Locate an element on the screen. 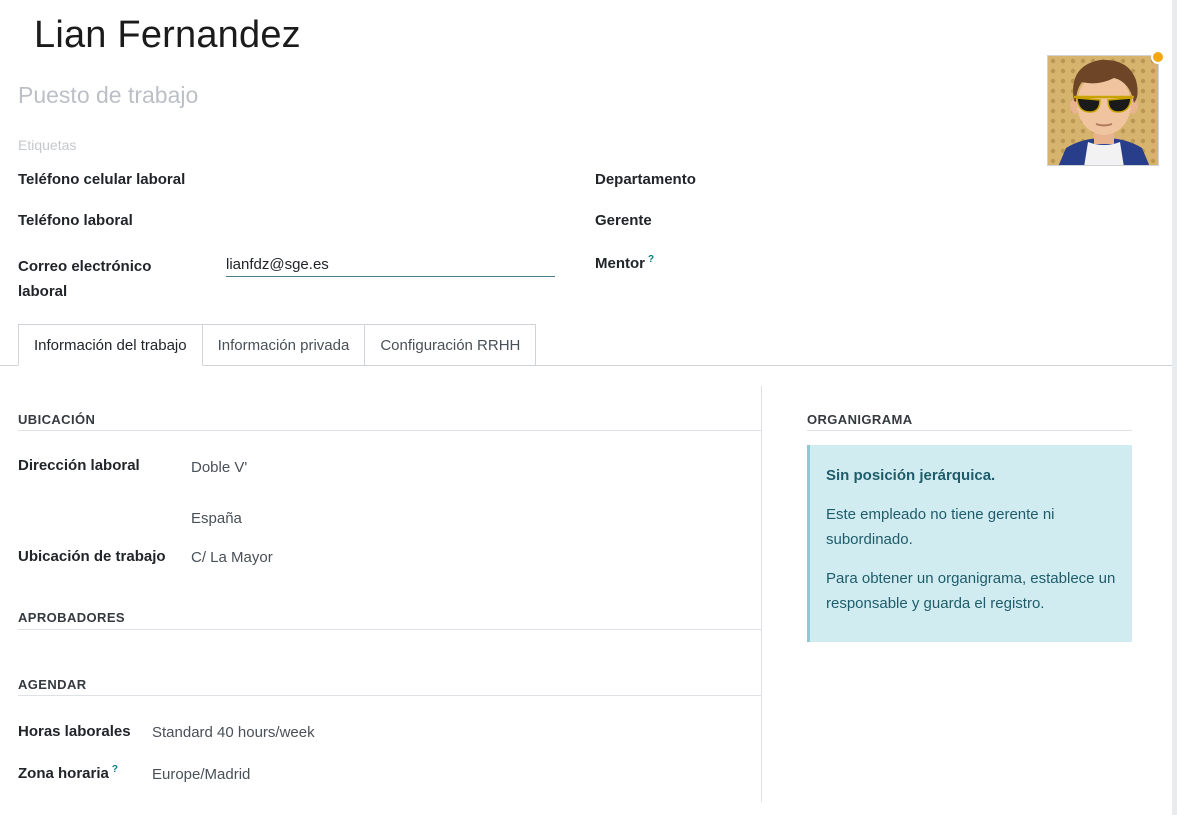  work-address-value: Doble V' is located at coordinates (219, 467).